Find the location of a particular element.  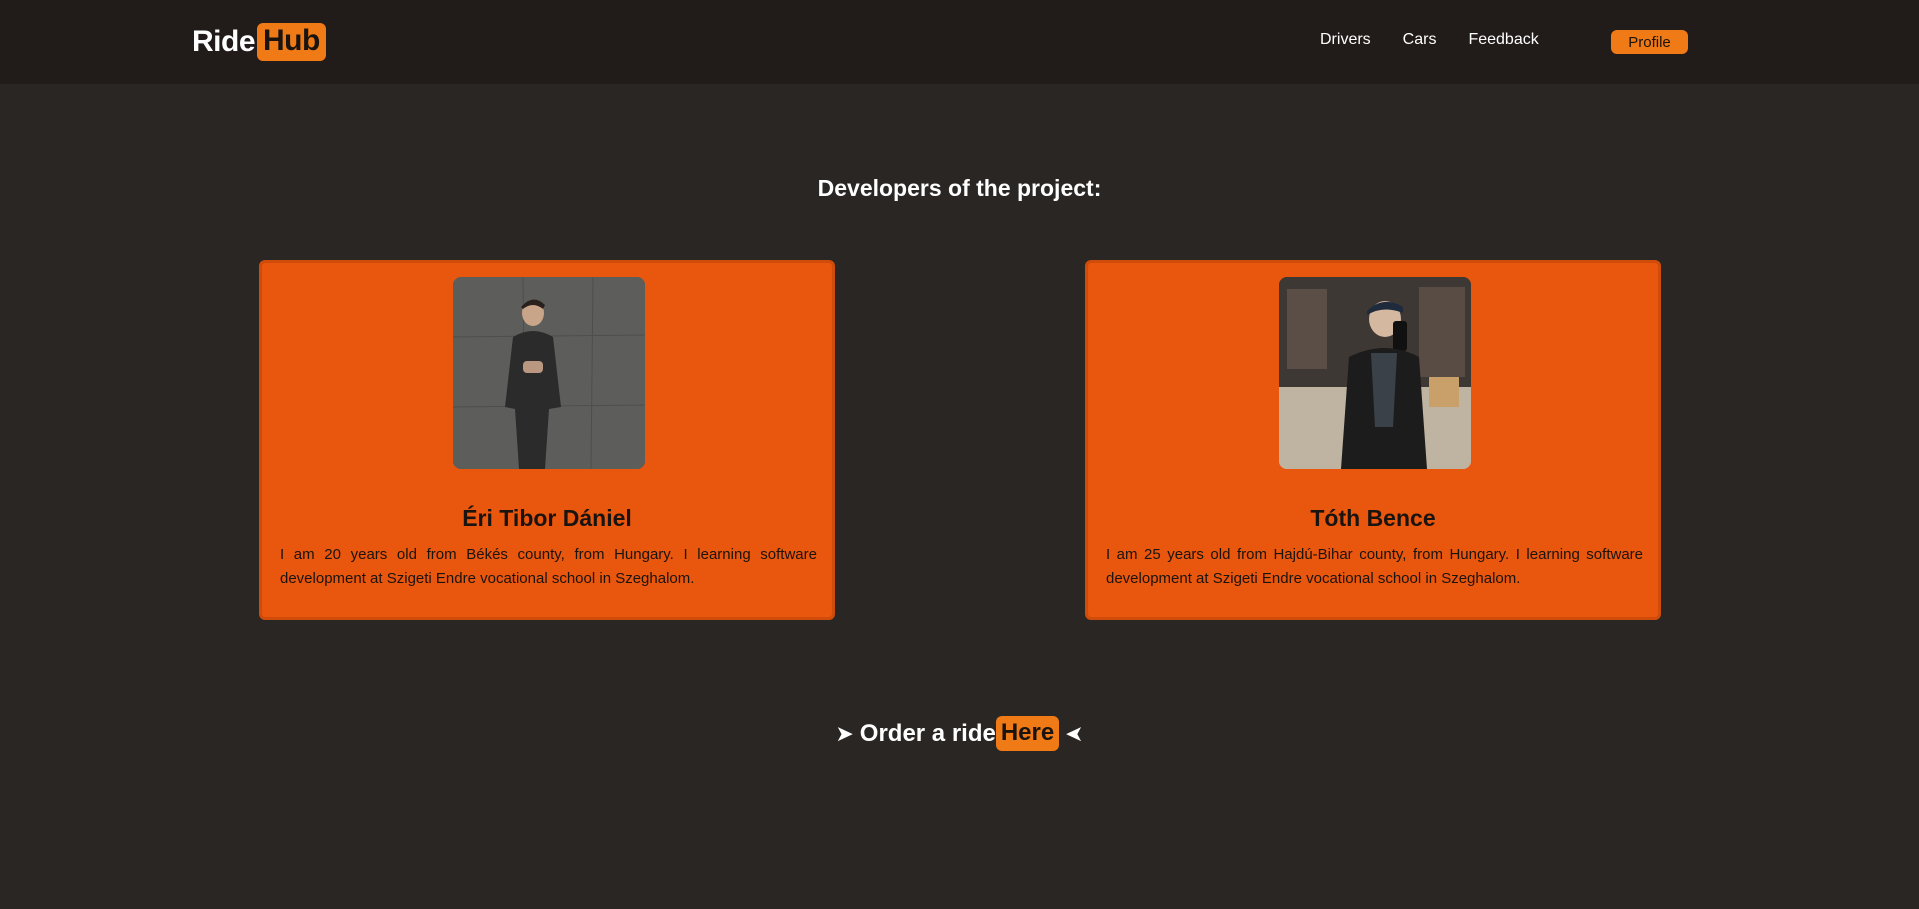

nav-link-drivers: Drivers is located at coordinates (1345, 40).